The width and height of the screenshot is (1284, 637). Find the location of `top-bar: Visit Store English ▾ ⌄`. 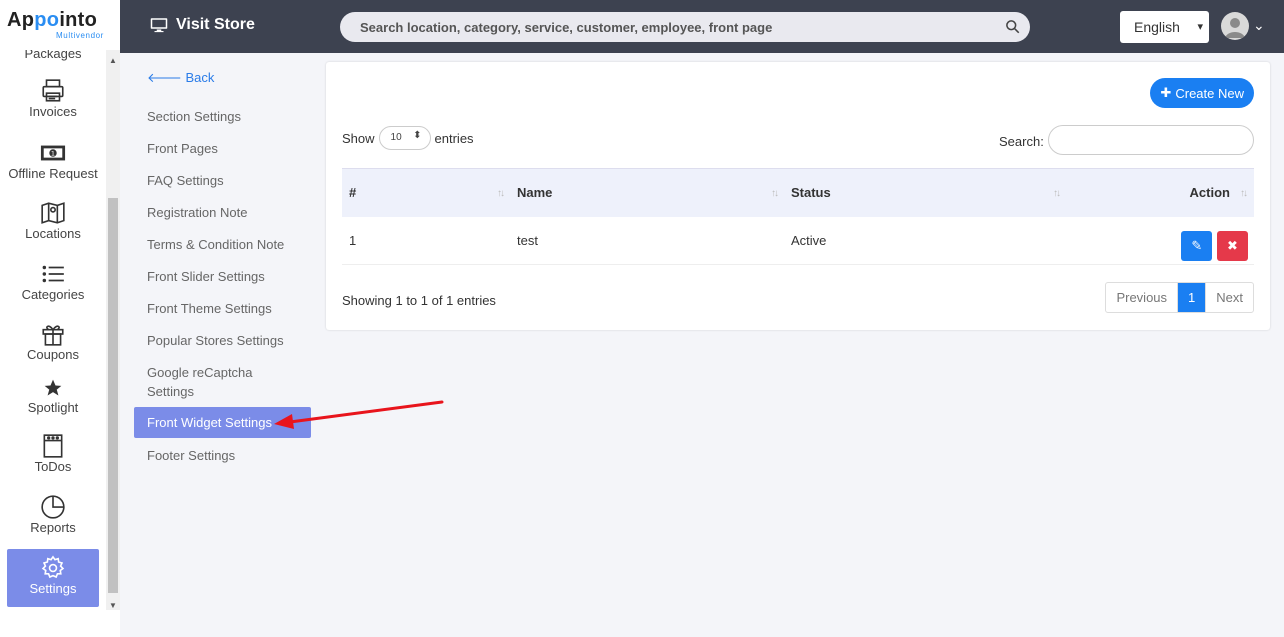

top-bar: Visit Store English ▾ ⌄ is located at coordinates (702, 26).